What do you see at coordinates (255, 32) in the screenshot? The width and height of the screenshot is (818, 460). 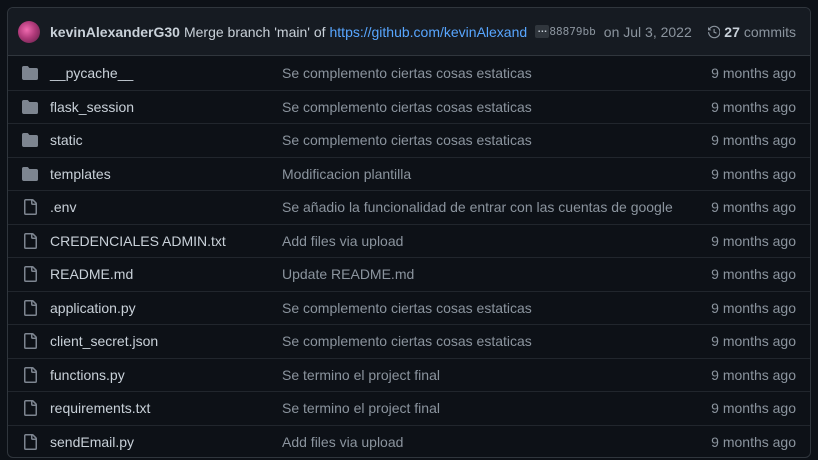 I see `commit-message: Merge branch 'main' of` at bounding box center [255, 32].